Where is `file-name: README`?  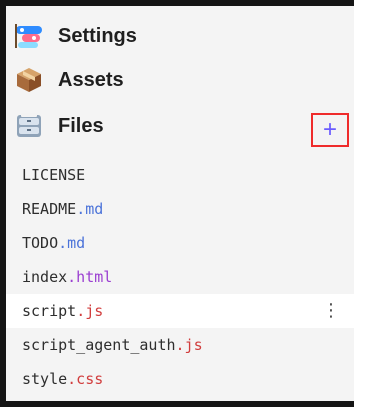
file-name: README is located at coordinates (49, 209).